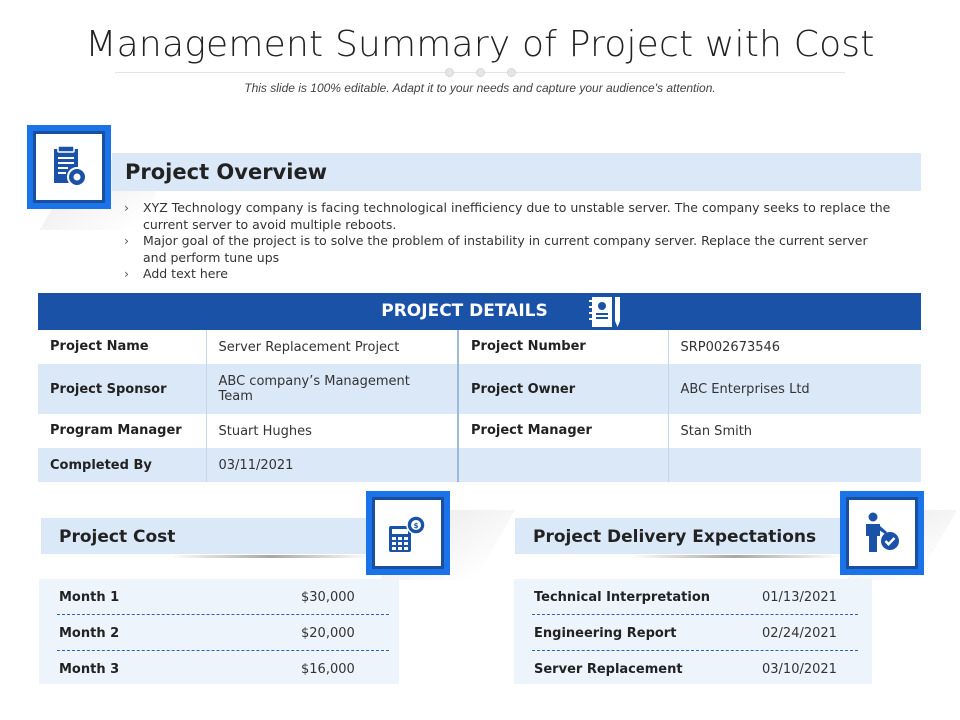 Image resolution: width=960 pixels, height=720 pixels. I want to click on item-label: Month 2, so click(89, 633).